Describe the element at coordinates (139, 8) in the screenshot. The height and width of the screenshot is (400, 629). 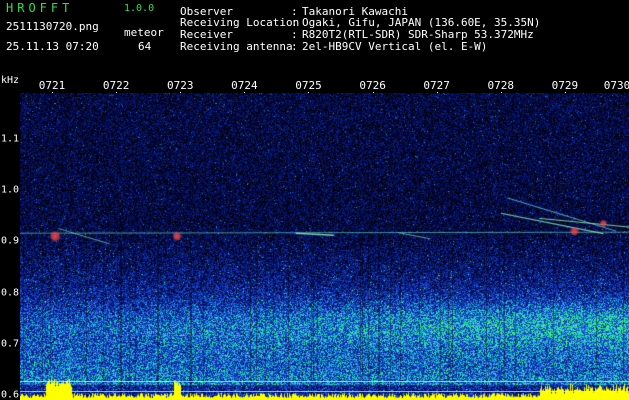
I see `app-version: 1.0.0` at that location.